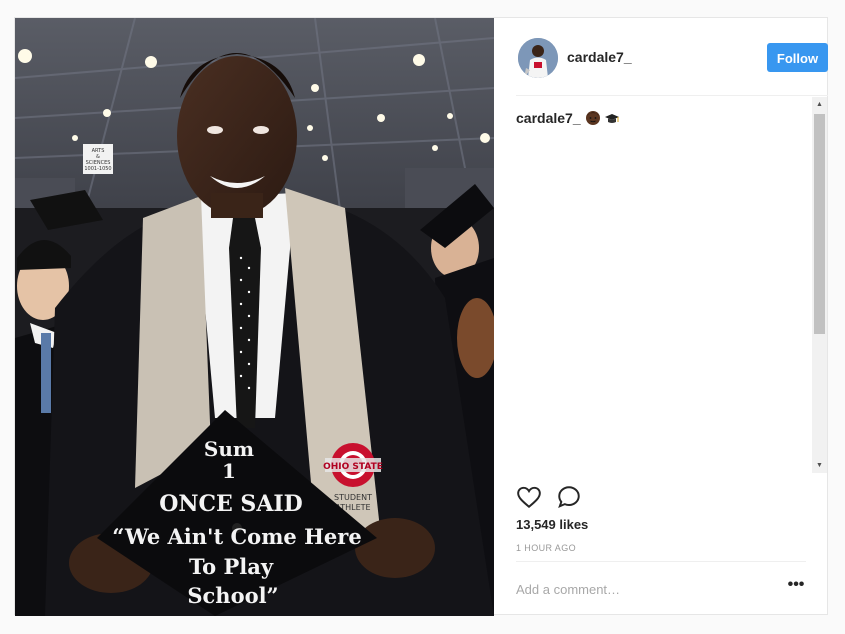 Image resolution: width=845 pixels, height=634 pixels. I want to click on user-avatar, so click(538, 58).